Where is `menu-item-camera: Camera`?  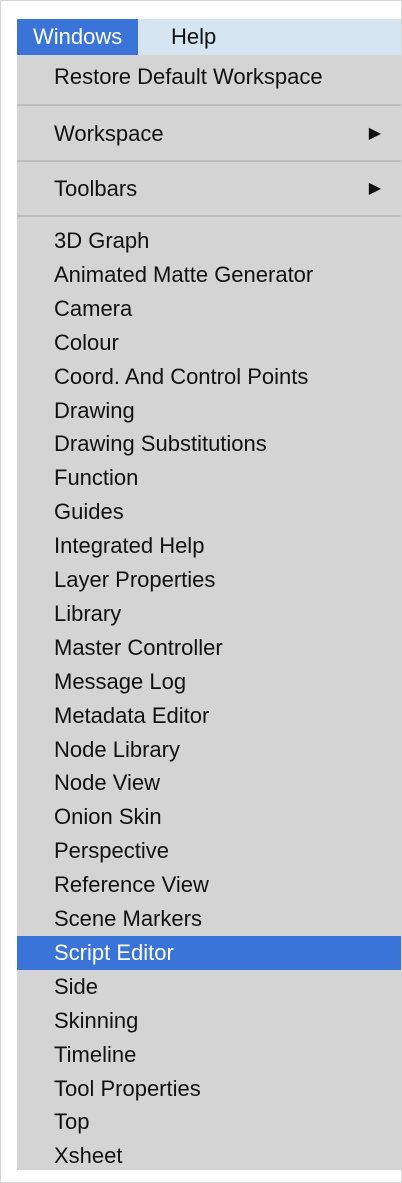 menu-item-camera: Camera is located at coordinates (209, 309).